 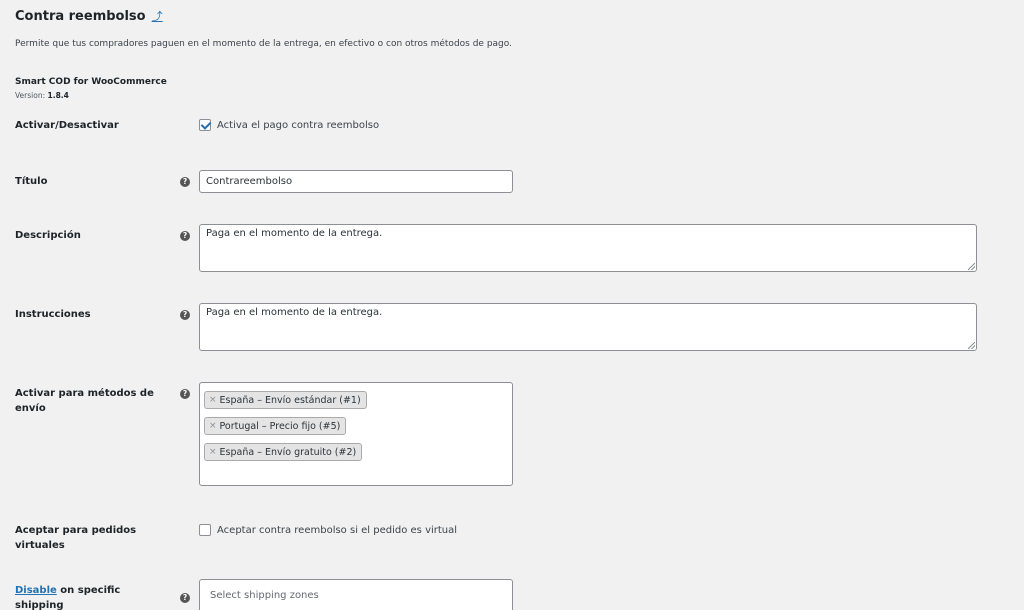 I want to click on plugin-version: Version: 1.8.4, so click(x=42, y=95).